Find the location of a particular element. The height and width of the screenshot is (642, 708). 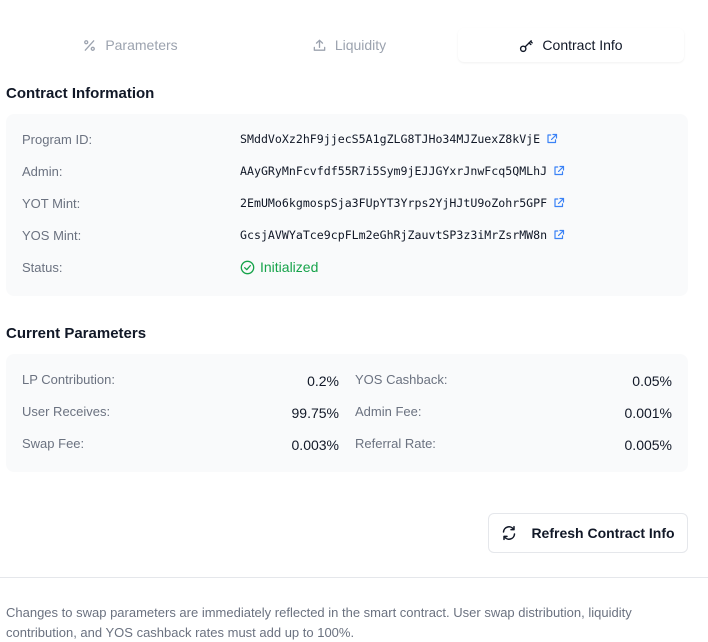

yos-mint-label: YOS Mint: is located at coordinates (52, 235).